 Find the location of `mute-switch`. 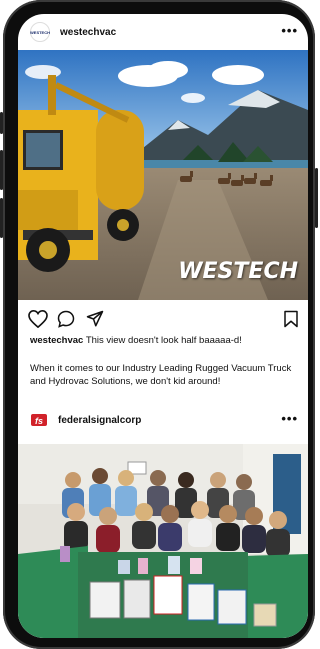

mute-switch is located at coordinates (1, 123).